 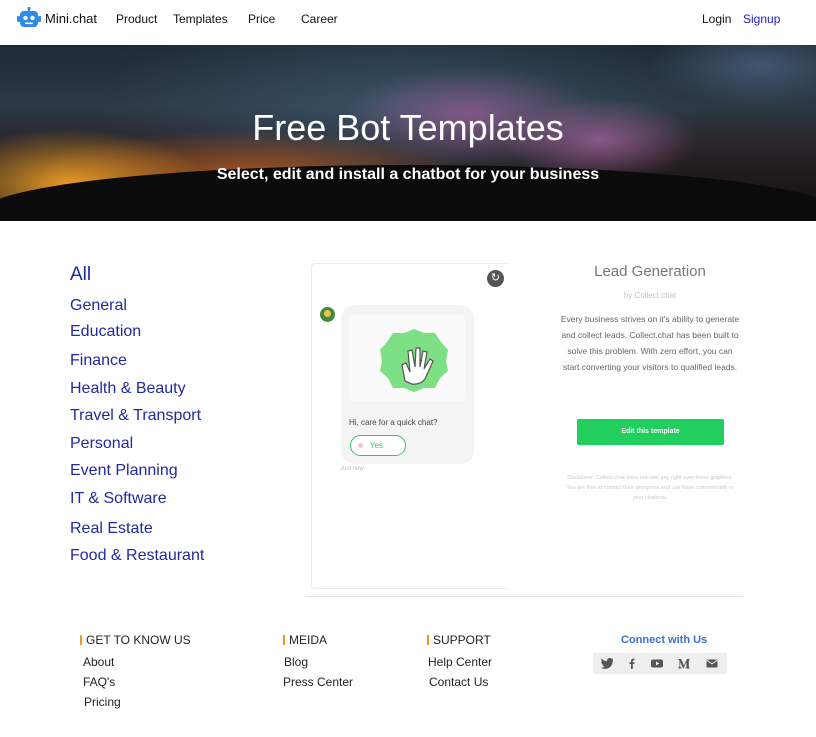 What do you see at coordinates (657, 663) in the screenshot?
I see `youtube-icon` at bounding box center [657, 663].